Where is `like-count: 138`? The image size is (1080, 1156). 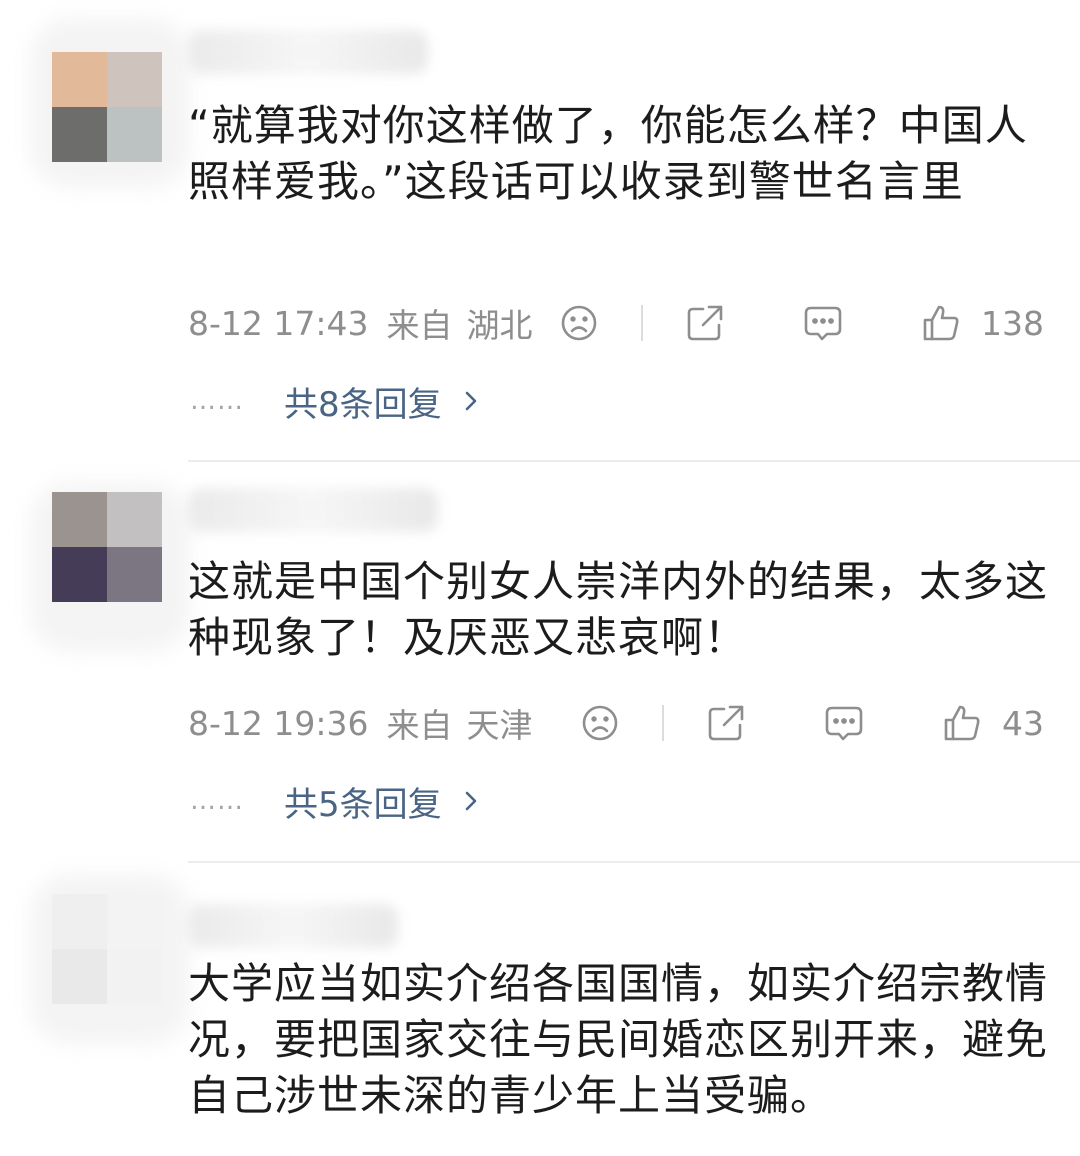
like-count: 138 is located at coordinates (1012, 323).